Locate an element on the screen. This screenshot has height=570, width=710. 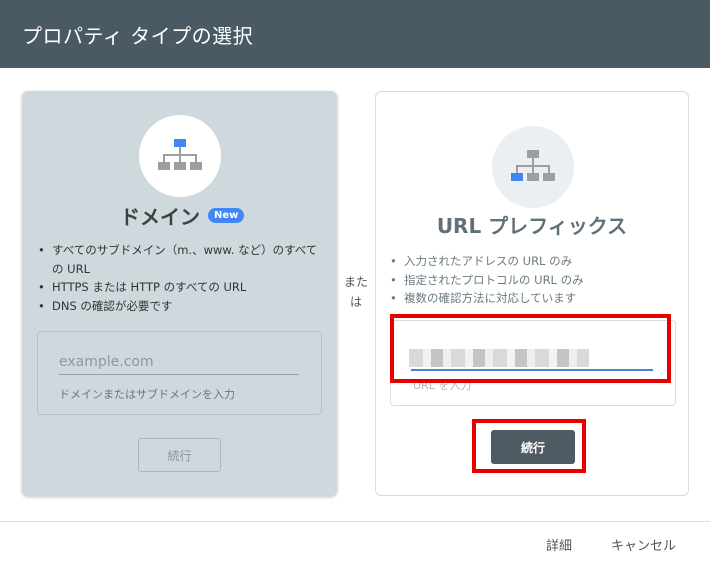
url-prefix-feature-item: 複数の確認方法に対応しています is located at coordinates (530, 298).